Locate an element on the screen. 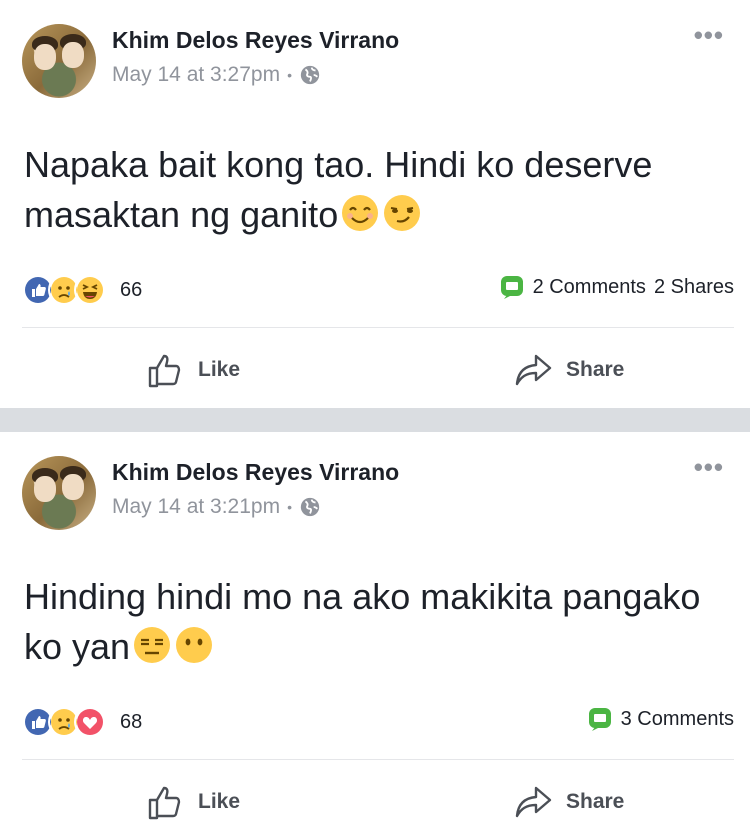 This screenshot has width=750, height=835. haha-reaction-icon is located at coordinates (90, 290).